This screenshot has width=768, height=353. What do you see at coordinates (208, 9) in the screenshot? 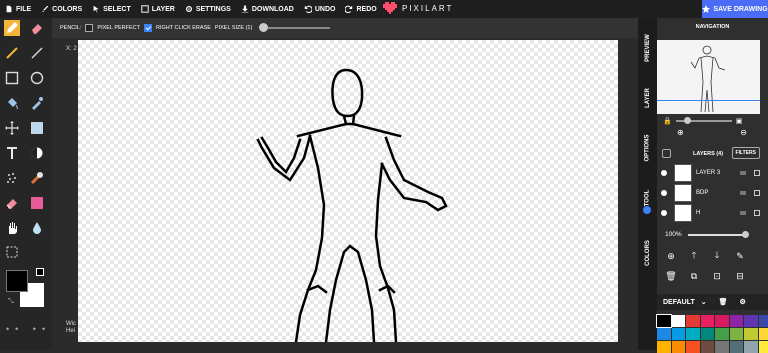
I see `menu-settings: SETTINGS` at bounding box center [208, 9].